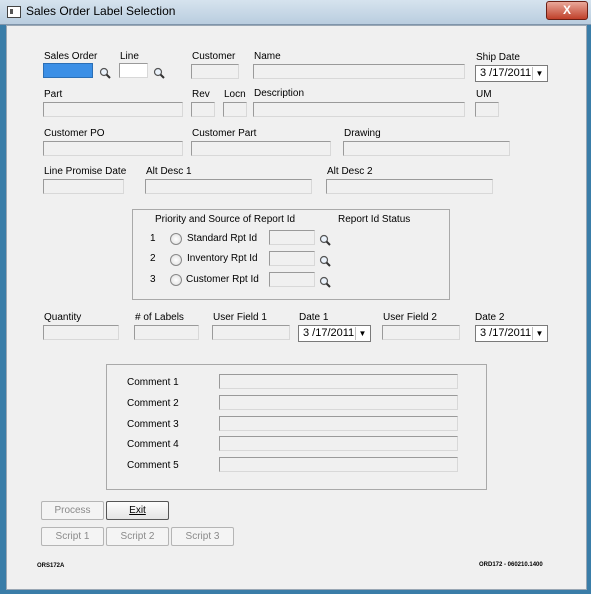 This screenshot has width=591, height=594. Describe the element at coordinates (511, 565) in the screenshot. I see `form-id-right: ORD172 - 060210.1400` at that location.